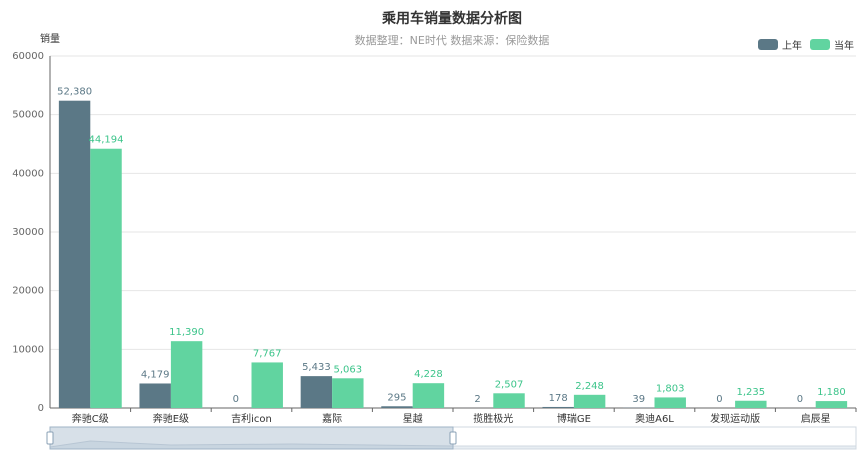 The image size is (864, 454). Describe the element at coordinates (186, 332) in the screenshot. I see `data-label-curr: 11,390` at that location.